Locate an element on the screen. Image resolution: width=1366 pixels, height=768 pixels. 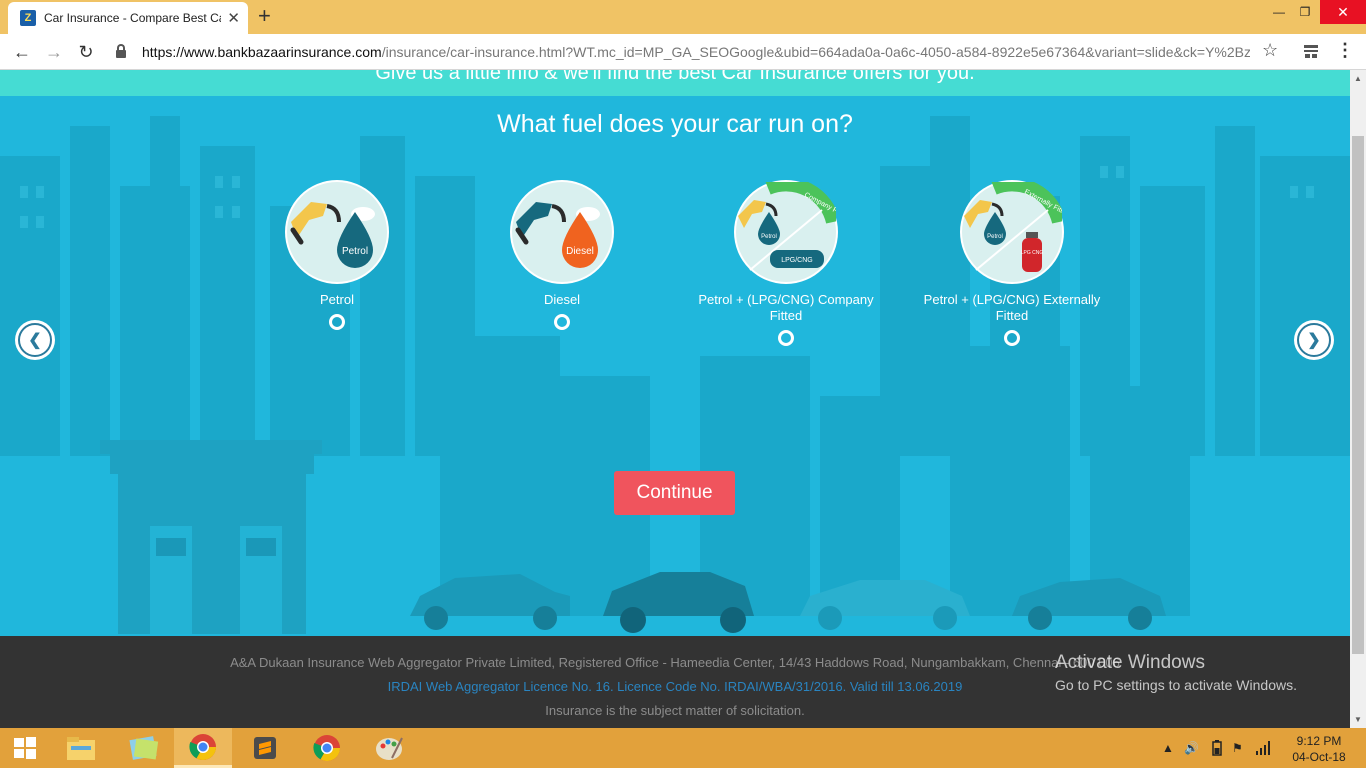
petrol-drop-label: Petrol is located at coordinates (355, 251).